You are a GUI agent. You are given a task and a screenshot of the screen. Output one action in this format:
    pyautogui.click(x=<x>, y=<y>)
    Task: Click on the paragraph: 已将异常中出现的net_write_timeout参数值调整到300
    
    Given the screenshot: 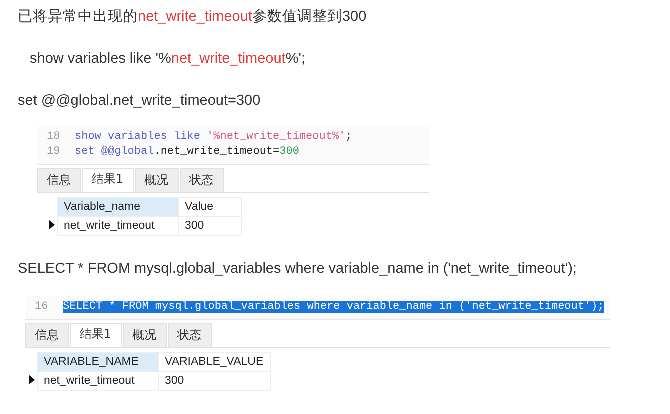 What is the action you would take?
    pyautogui.click(x=193, y=17)
    